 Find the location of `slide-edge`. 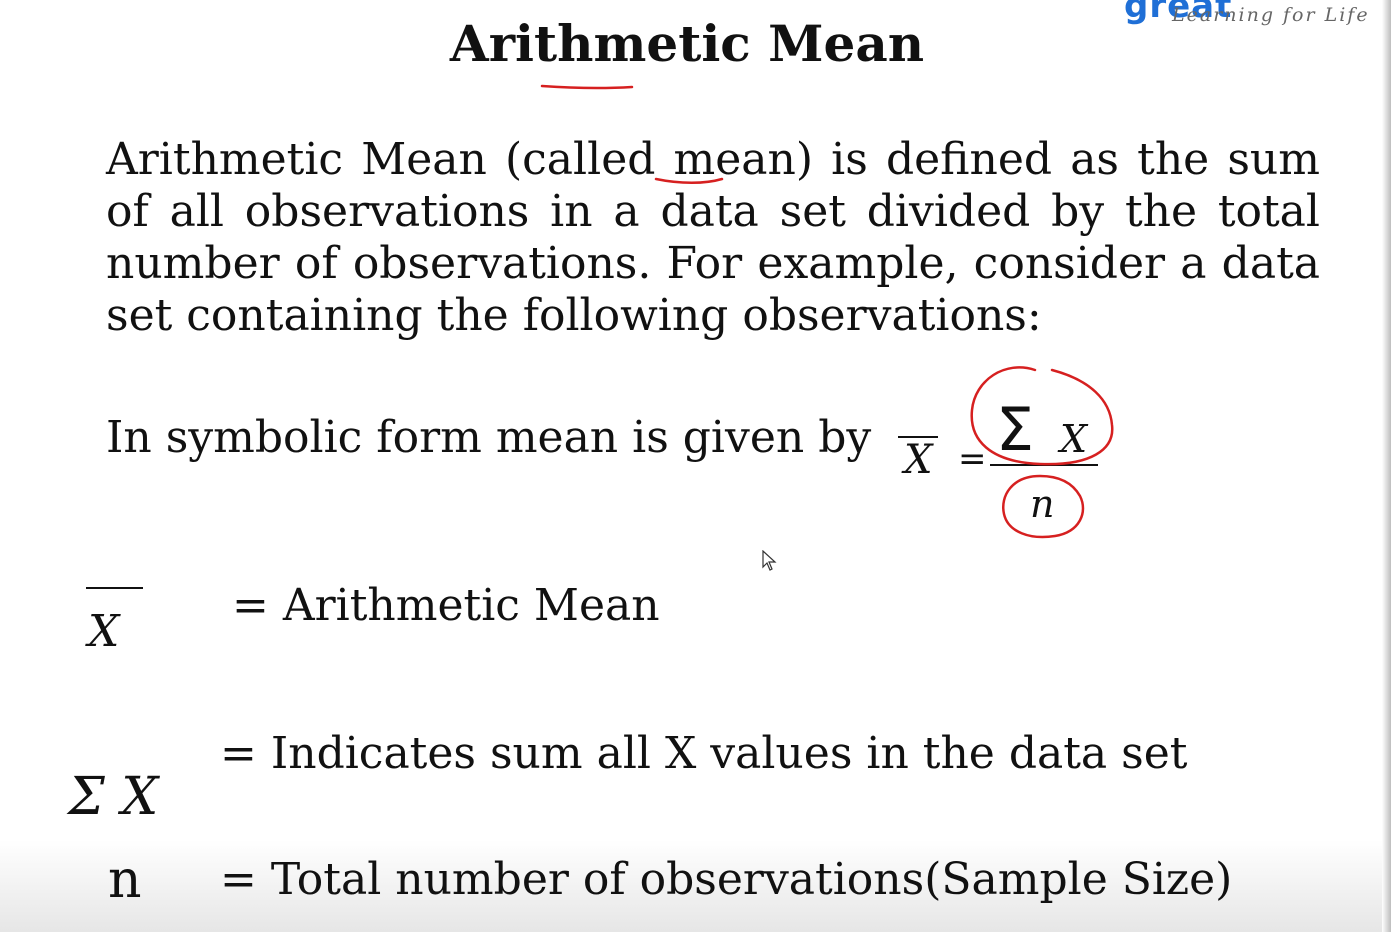

slide-edge is located at coordinates (1386, 466).